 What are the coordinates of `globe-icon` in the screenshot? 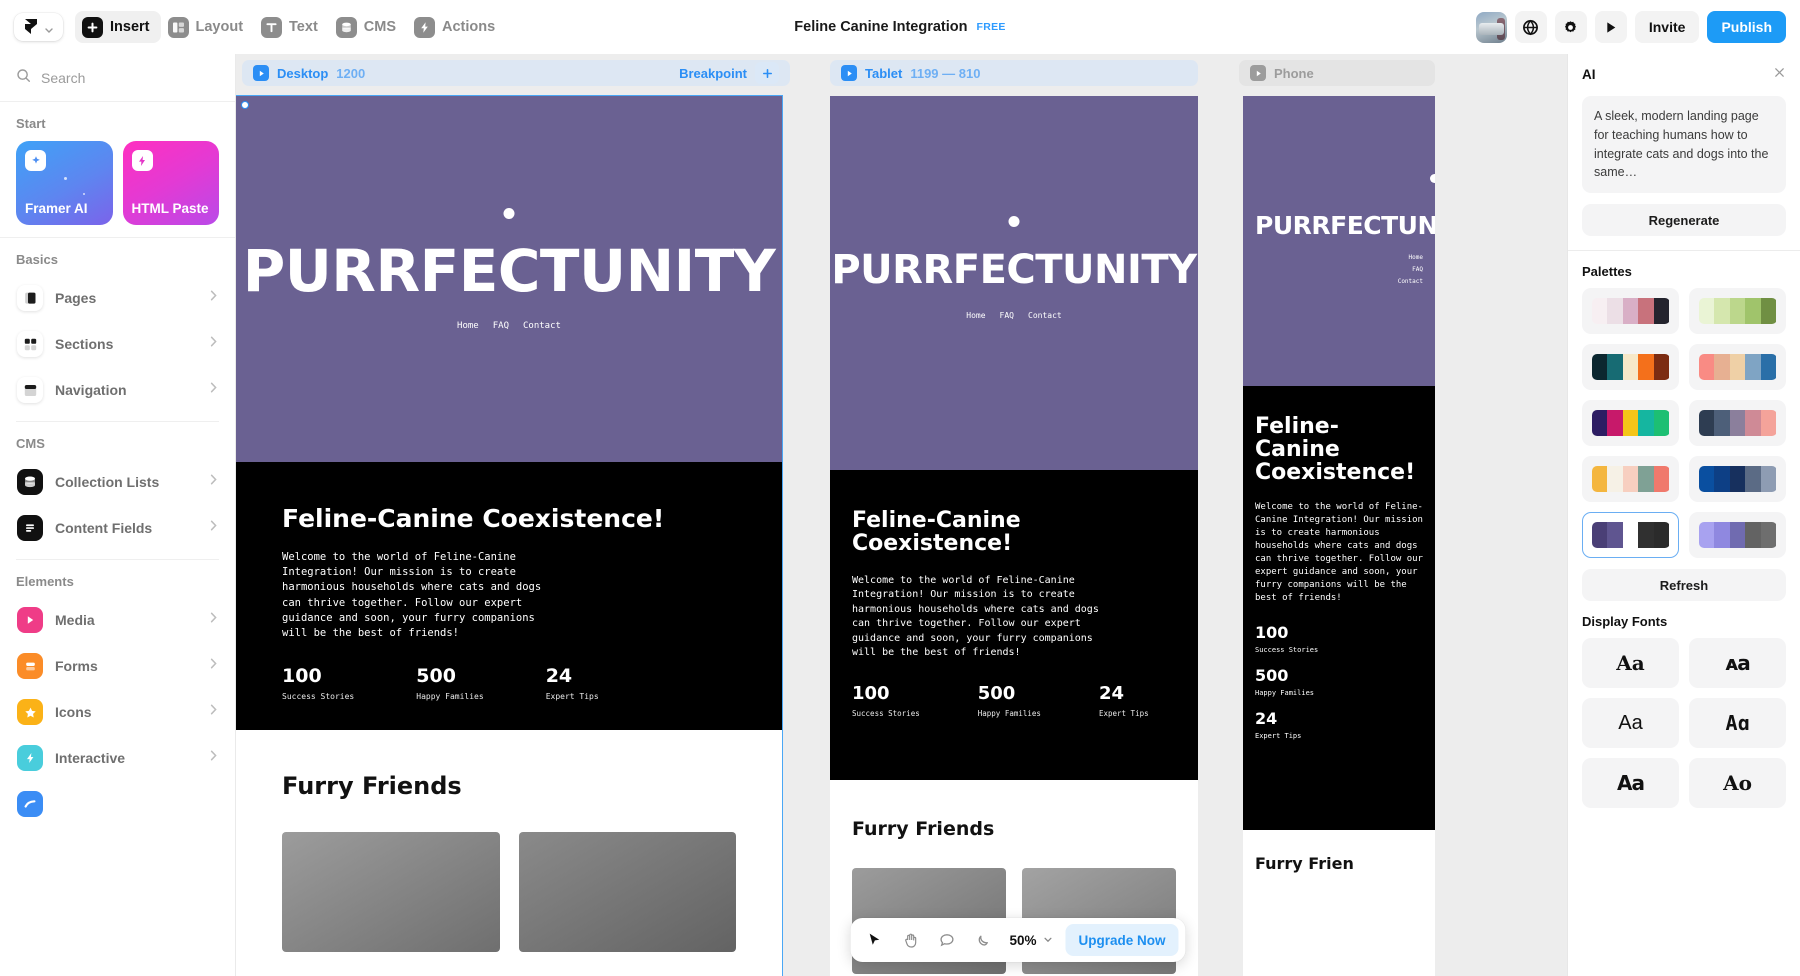 It's located at (1530, 27).